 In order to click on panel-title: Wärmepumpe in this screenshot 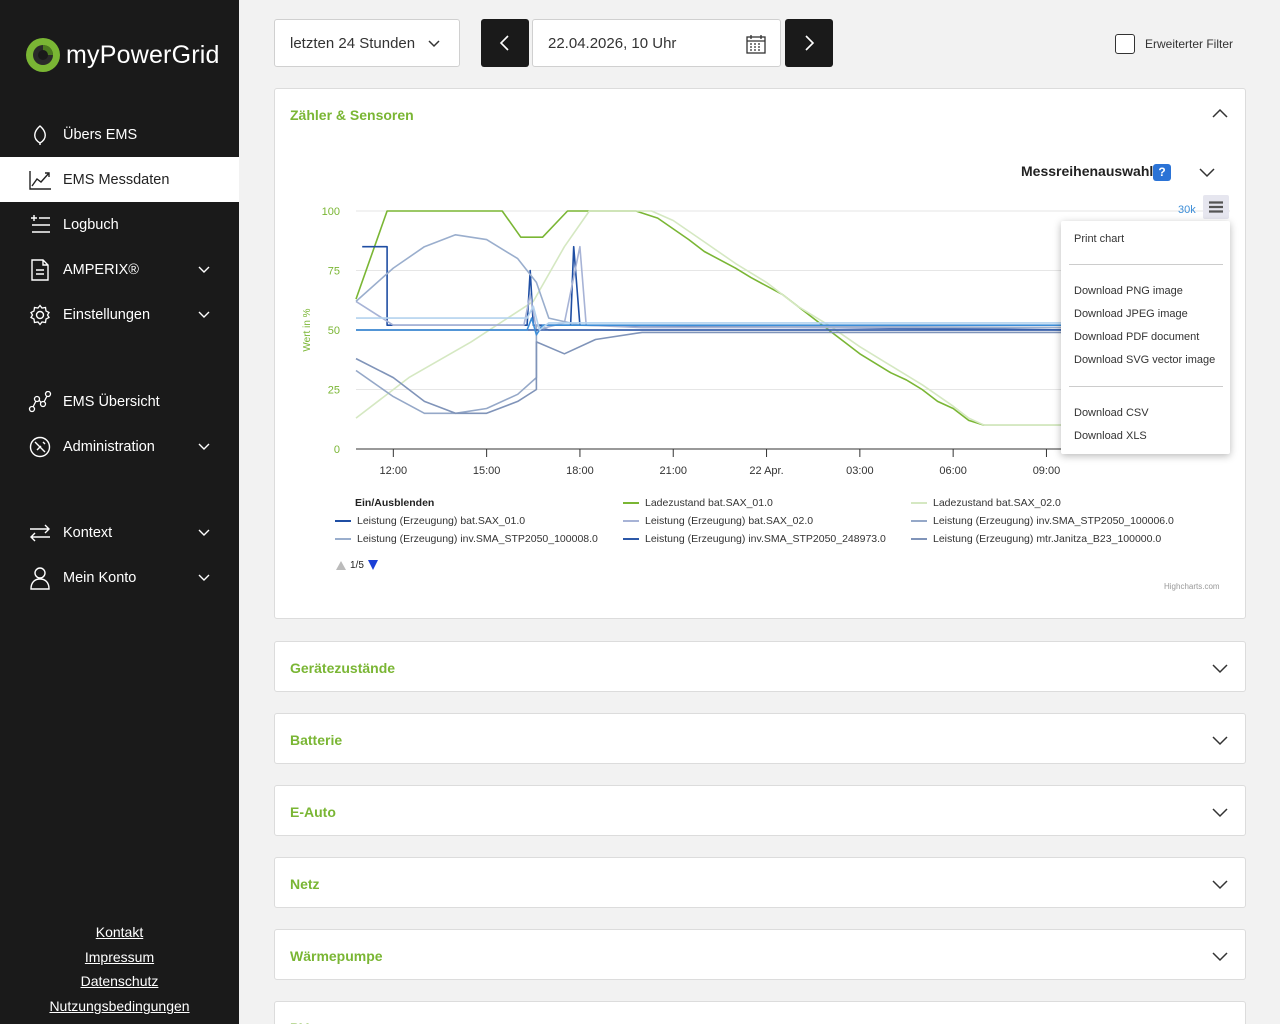, I will do `click(336, 956)`.